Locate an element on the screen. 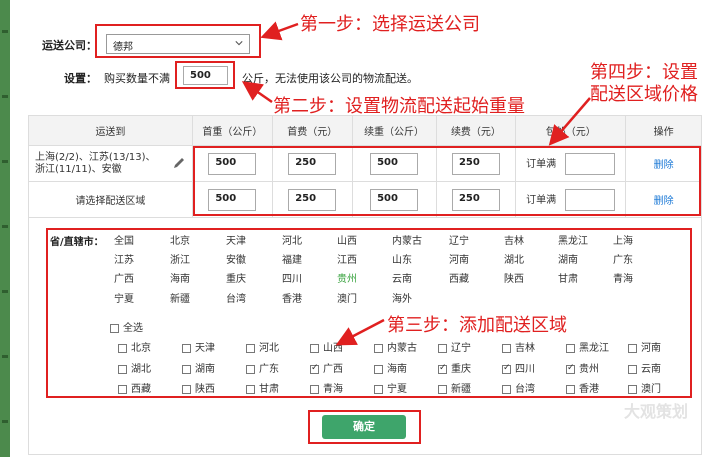  province-checkbox-label: 重庆 is located at coordinates (461, 369).